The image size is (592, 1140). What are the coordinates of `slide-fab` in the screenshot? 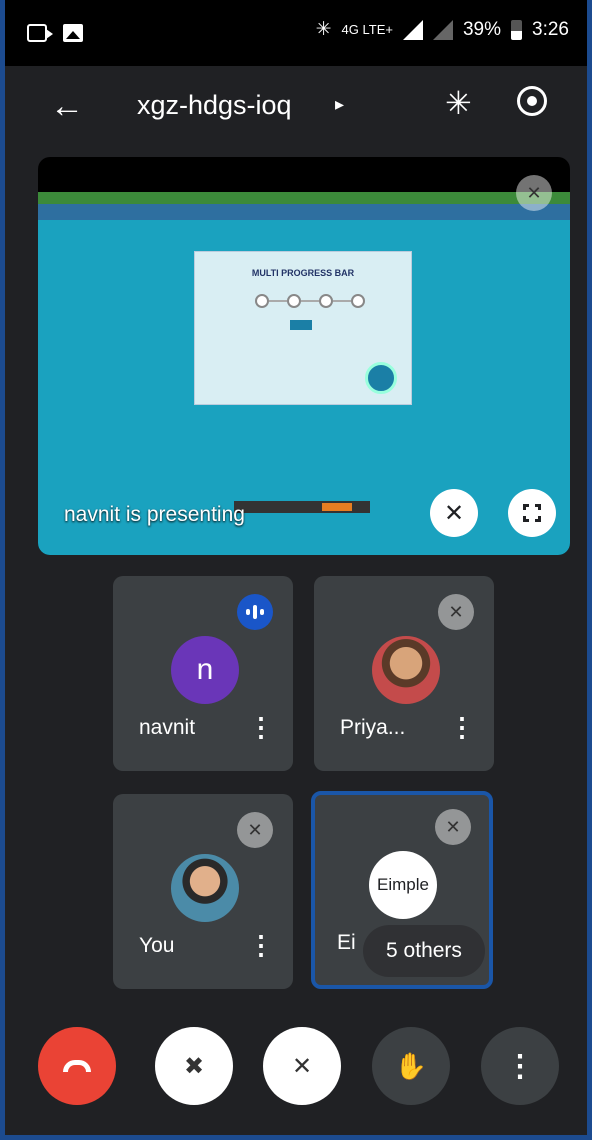 It's located at (381, 378).